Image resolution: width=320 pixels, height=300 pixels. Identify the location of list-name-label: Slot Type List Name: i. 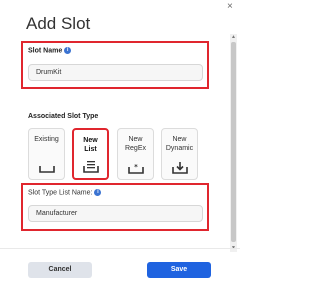
(65, 193).